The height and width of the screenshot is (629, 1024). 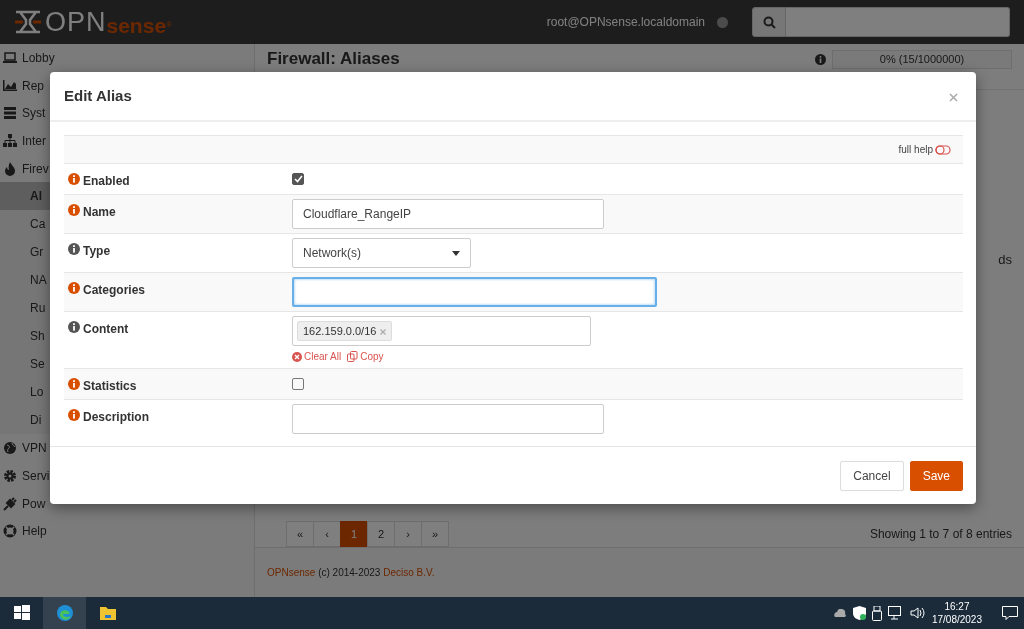 What do you see at coordinates (97, 251) in the screenshot?
I see `field-label: Type` at bounding box center [97, 251].